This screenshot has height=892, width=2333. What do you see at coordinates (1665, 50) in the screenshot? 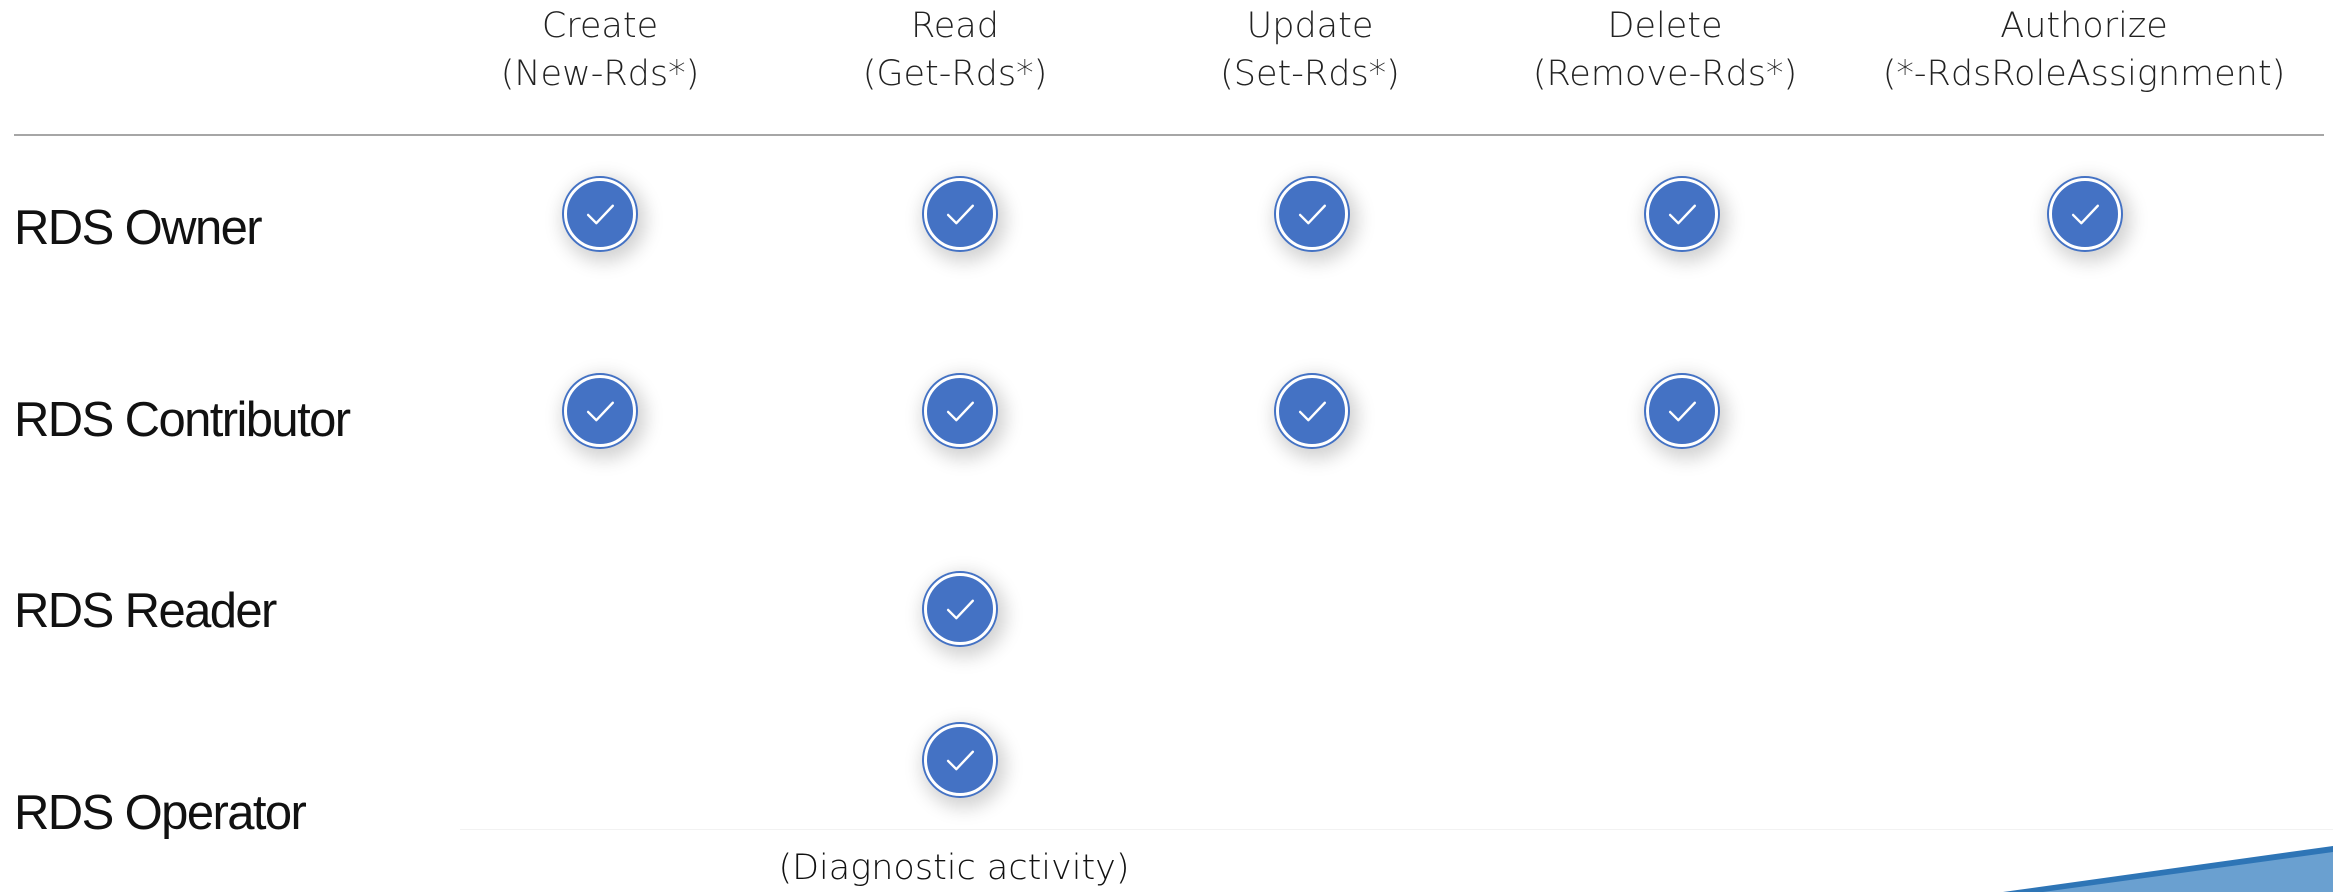
I see `column-header-delete: Delete (Remove-Rds*)` at bounding box center [1665, 50].